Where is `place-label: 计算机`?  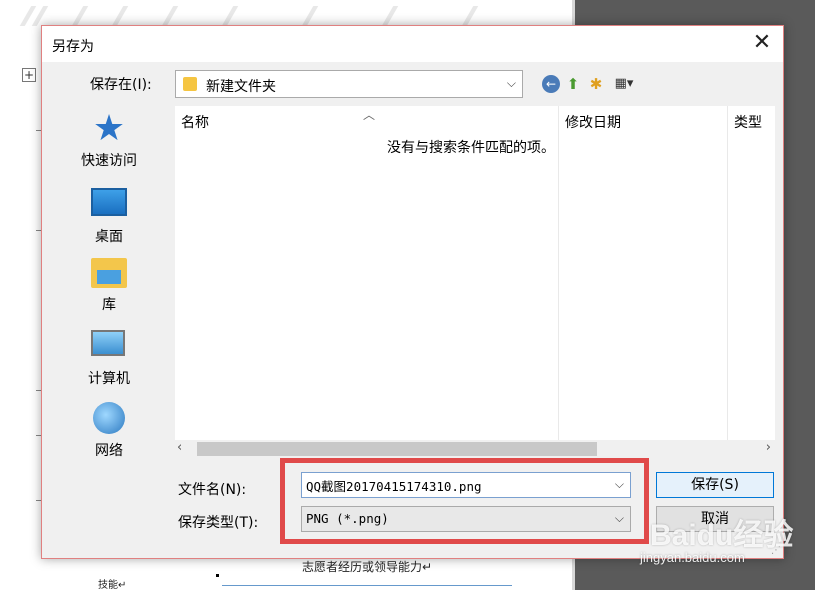 place-label: 计算机 is located at coordinates (109, 379).